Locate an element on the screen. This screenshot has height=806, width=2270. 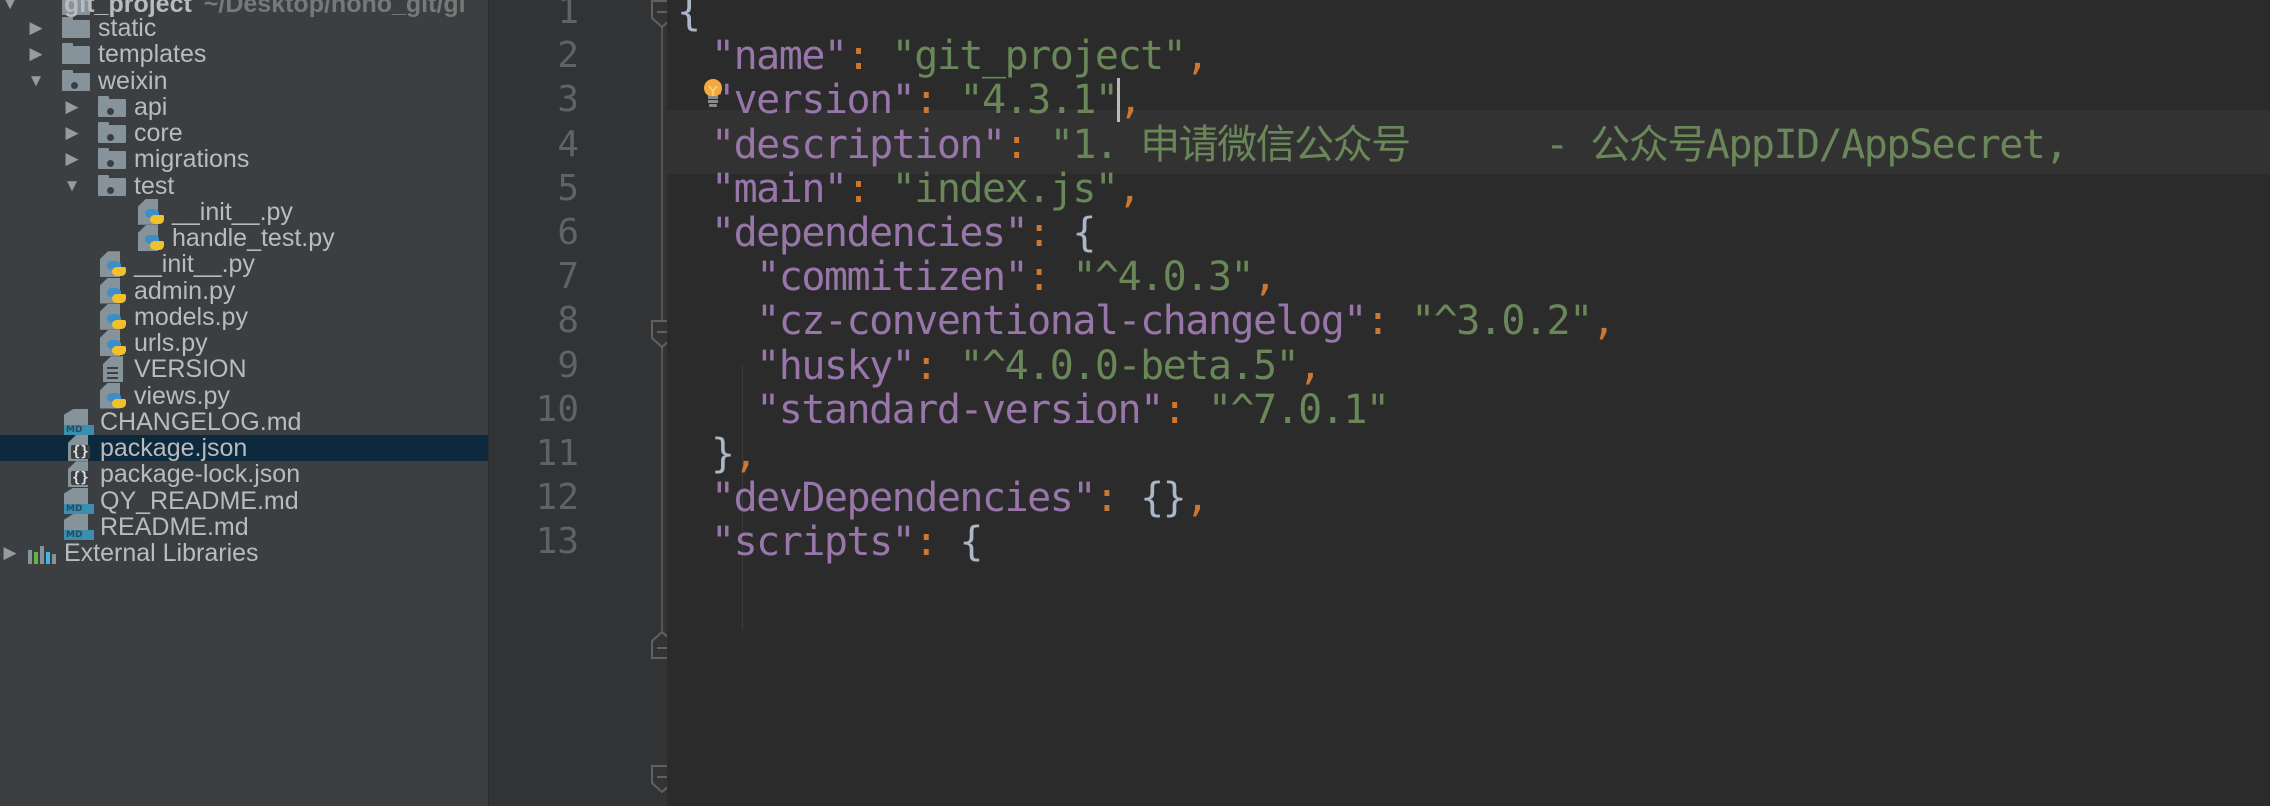
json-key: "commitizen" is located at coordinates (892, 277).